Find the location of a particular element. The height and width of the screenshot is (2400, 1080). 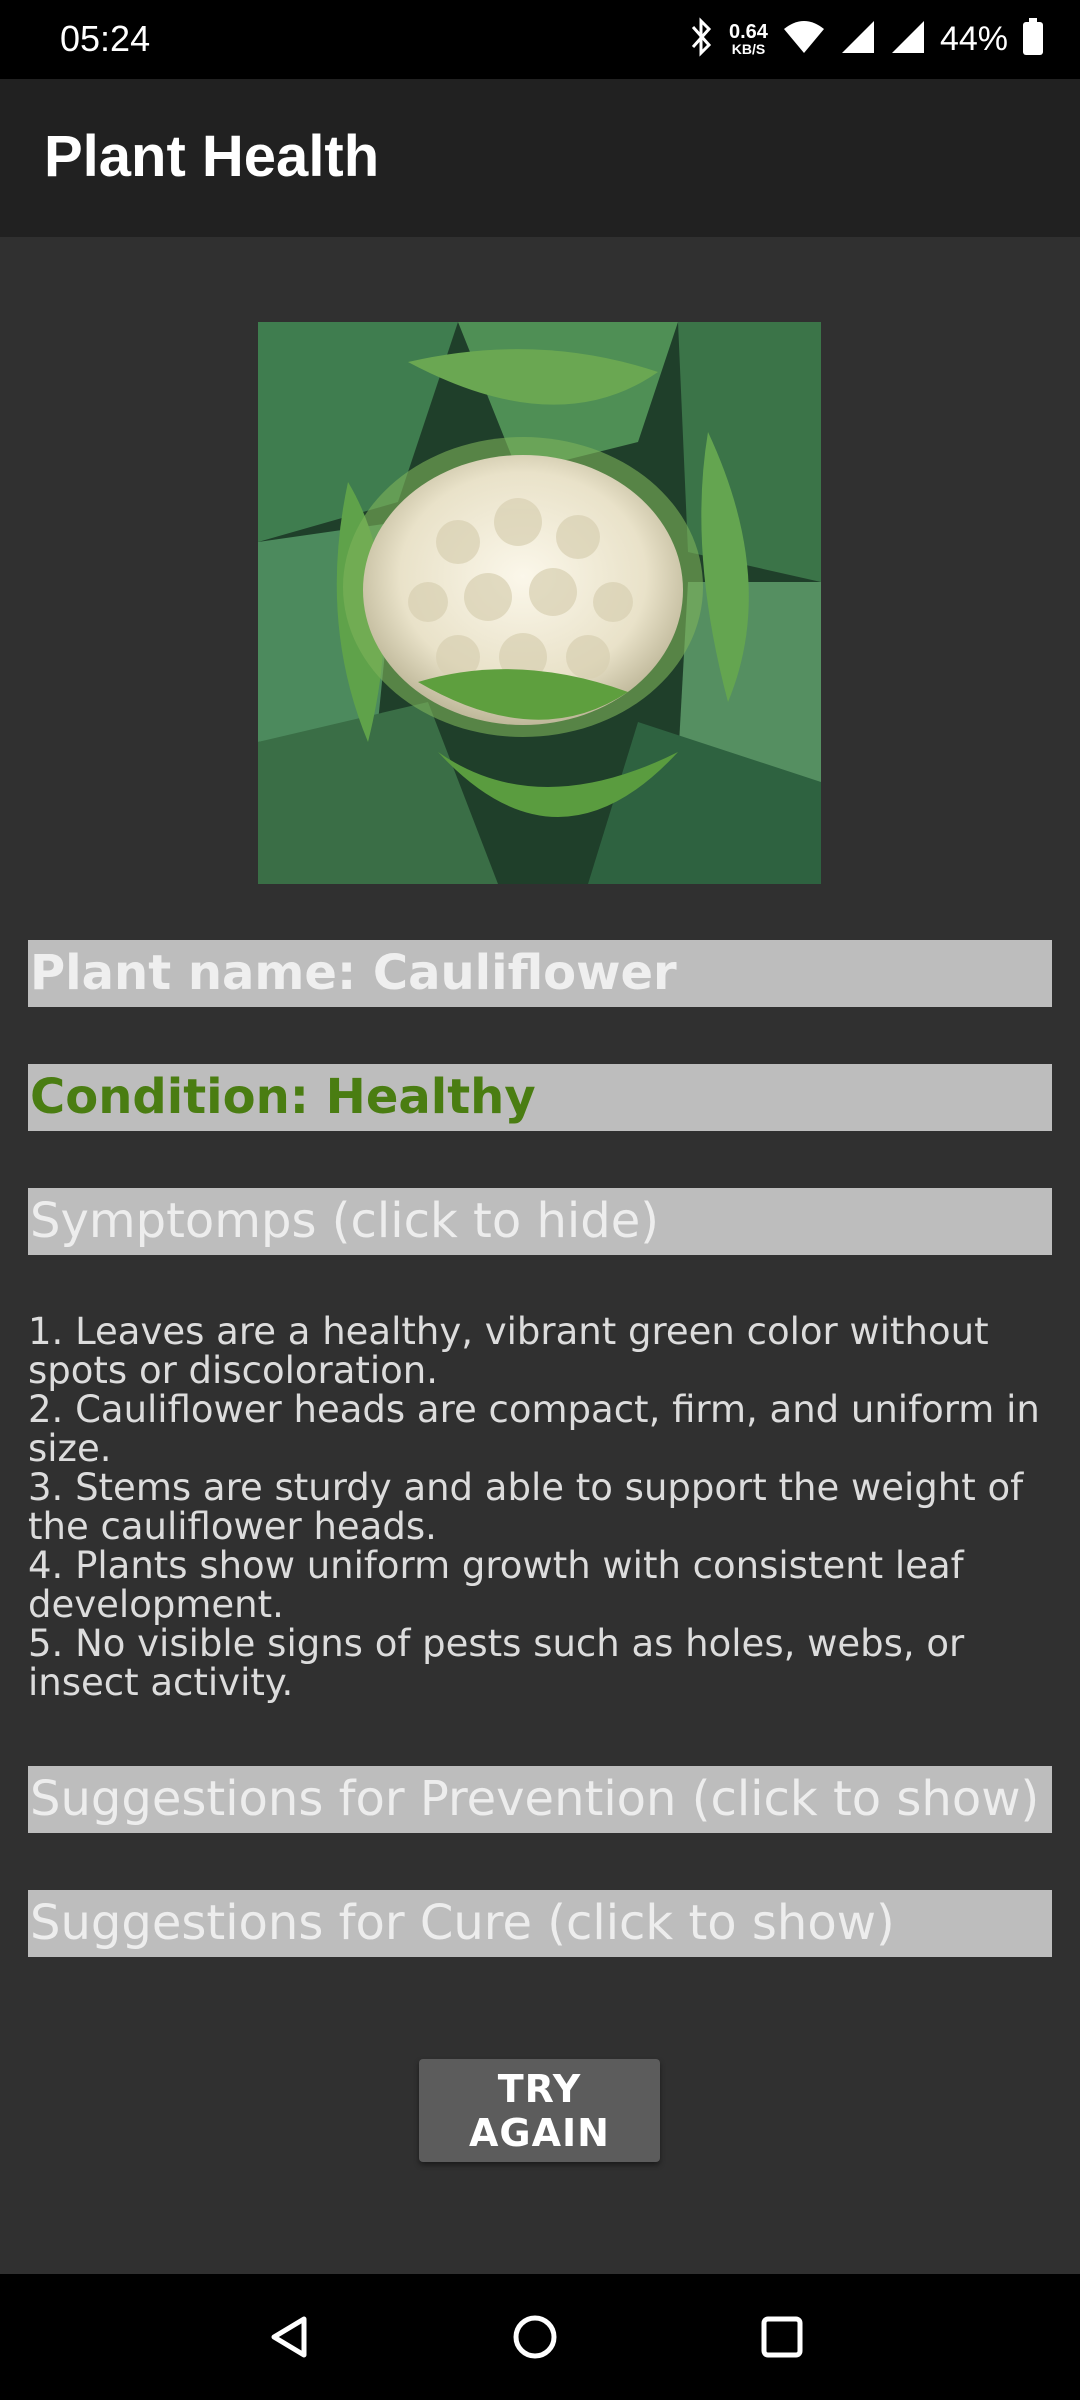

battery-percent: 44% is located at coordinates (973, 38).